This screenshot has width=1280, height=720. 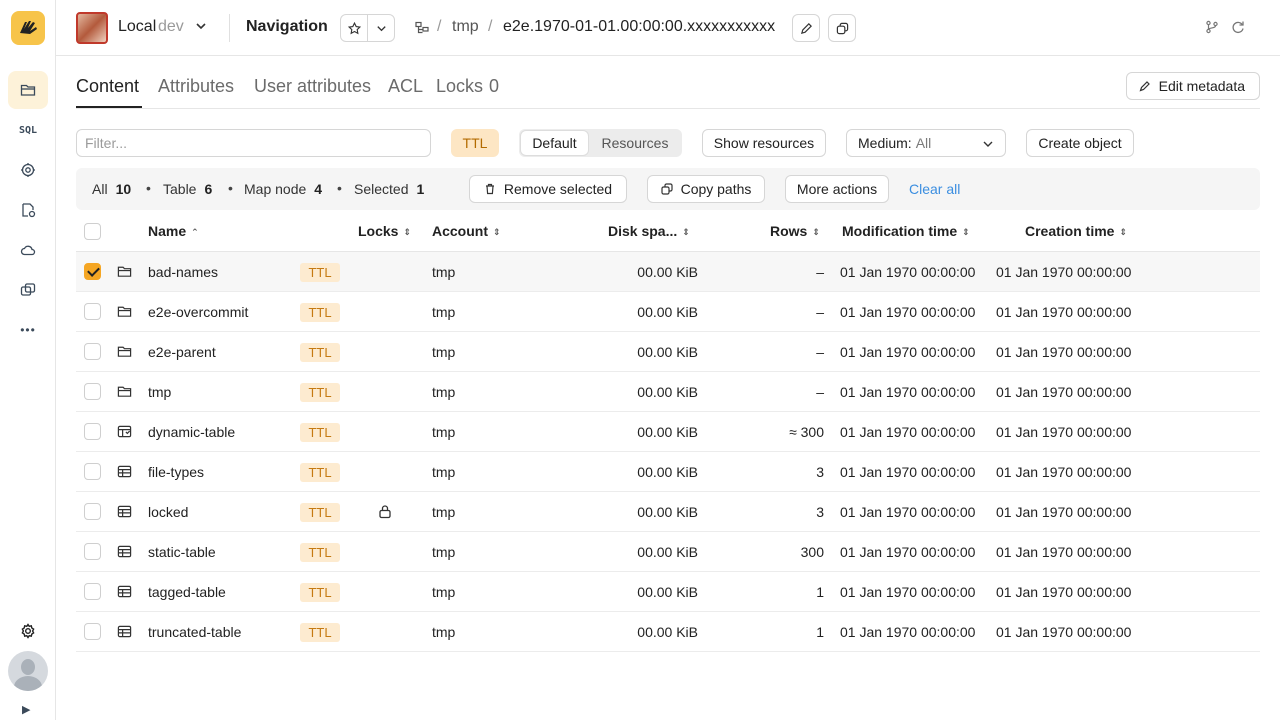 What do you see at coordinates (444, 272) in the screenshot?
I see `row-account: tmp` at bounding box center [444, 272].